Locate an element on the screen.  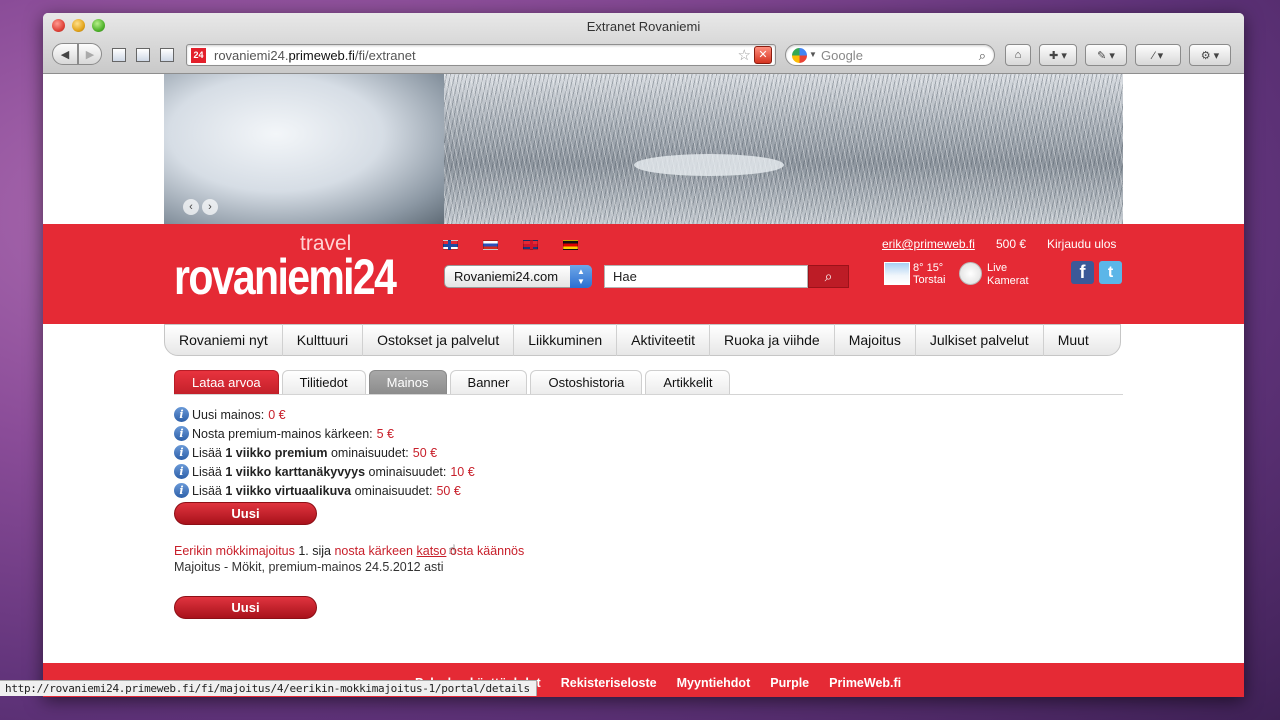
site-search-input: Hae is located at coordinates (706, 276).